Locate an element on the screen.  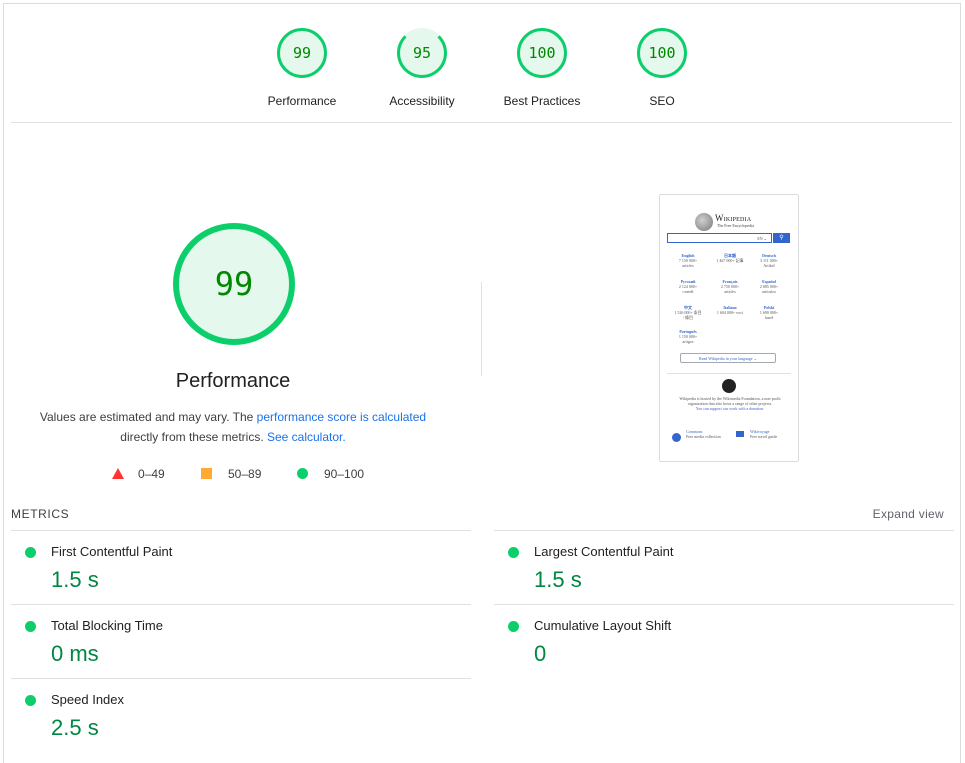
legend-fail: 0–49 is located at coordinates (138, 474).